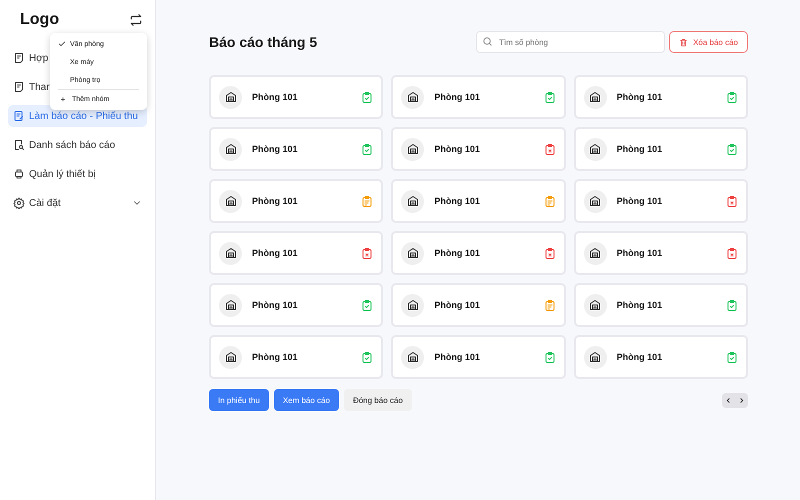  I want to click on logo-text: Logo, so click(40, 20).